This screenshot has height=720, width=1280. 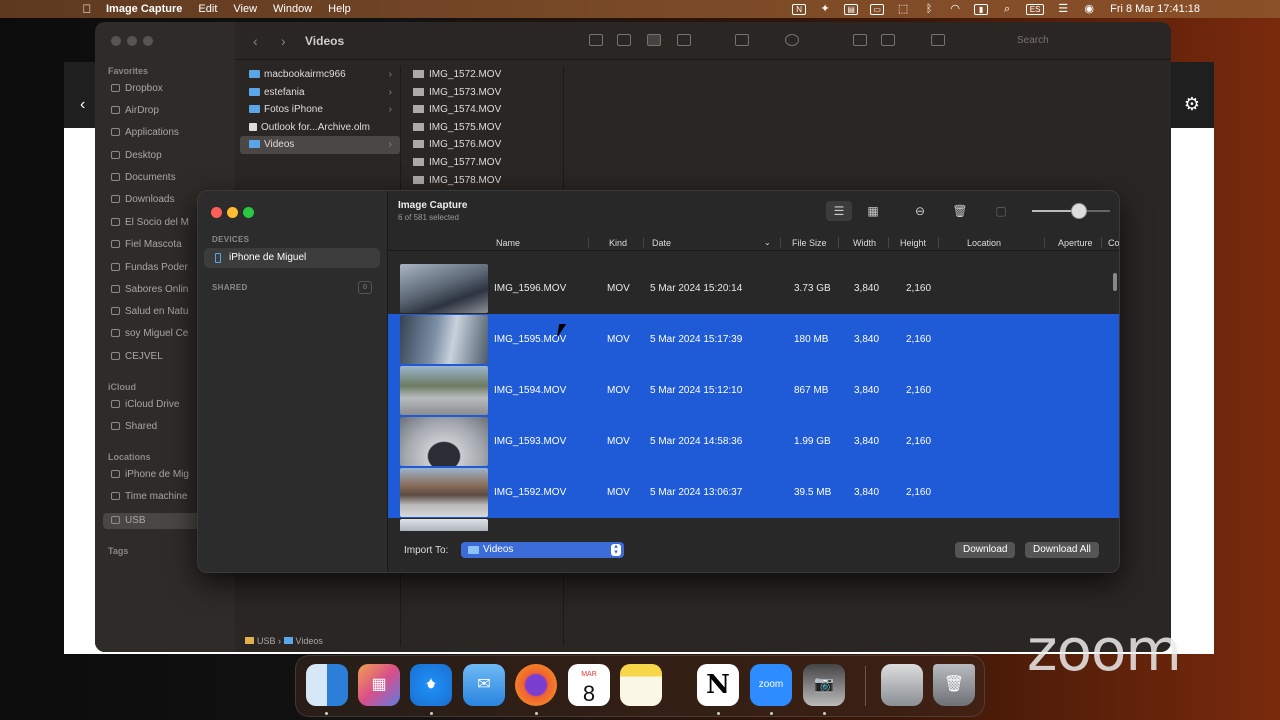 What do you see at coordinates (148, 41) in the screenshot?
I see `finder-zoom-button` at bounding box center [148, 41].